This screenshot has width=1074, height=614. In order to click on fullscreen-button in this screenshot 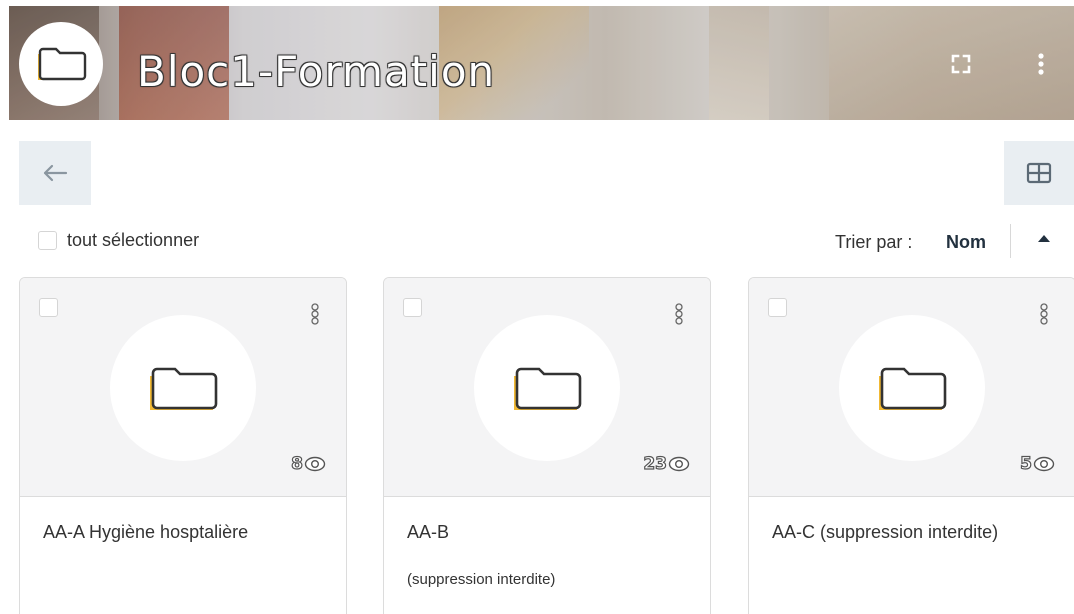, I will do `click(961, 64)`.